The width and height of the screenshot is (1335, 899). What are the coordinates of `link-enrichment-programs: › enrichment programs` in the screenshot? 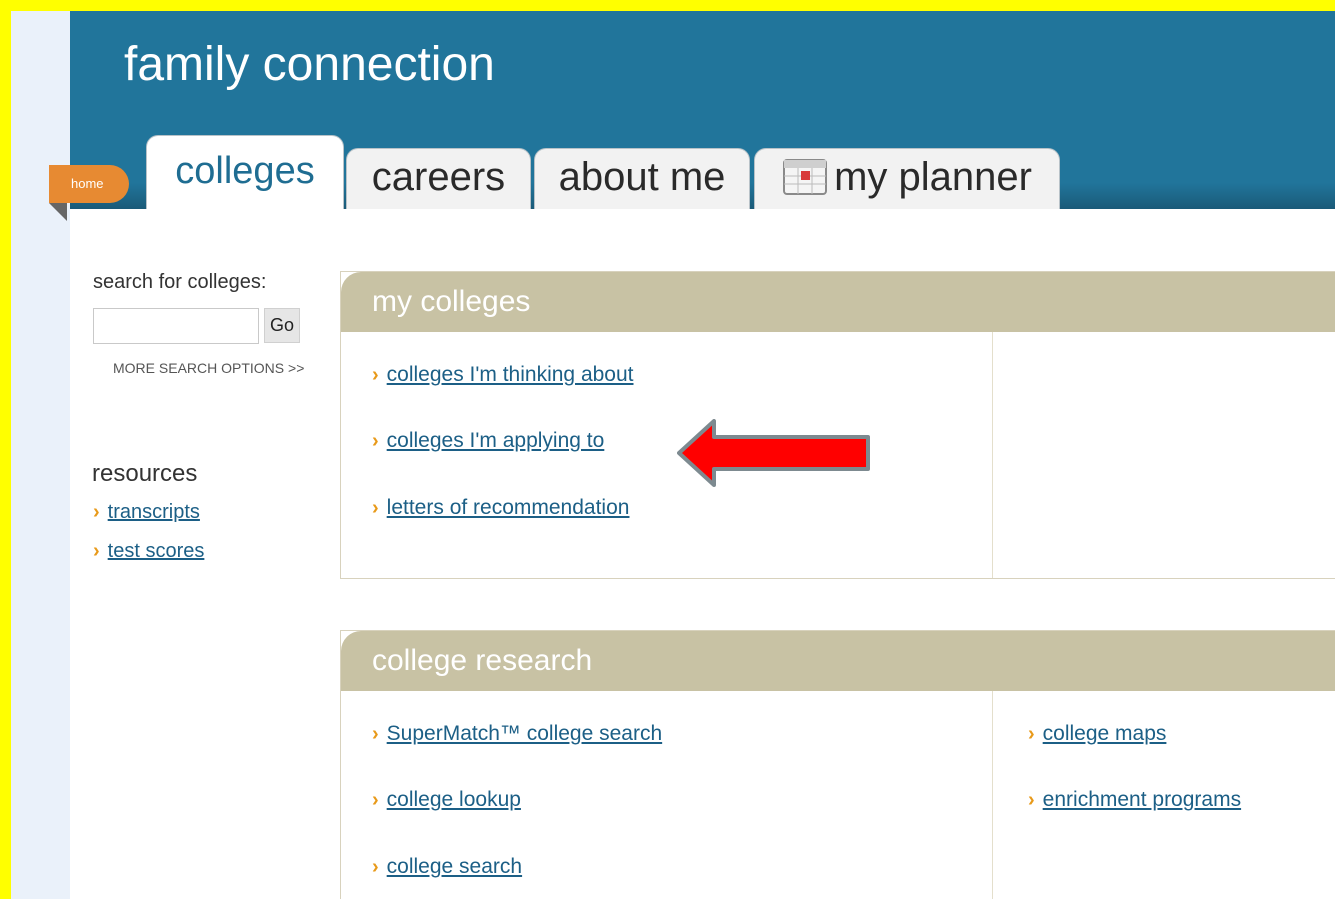 It's located at (1134, 800).